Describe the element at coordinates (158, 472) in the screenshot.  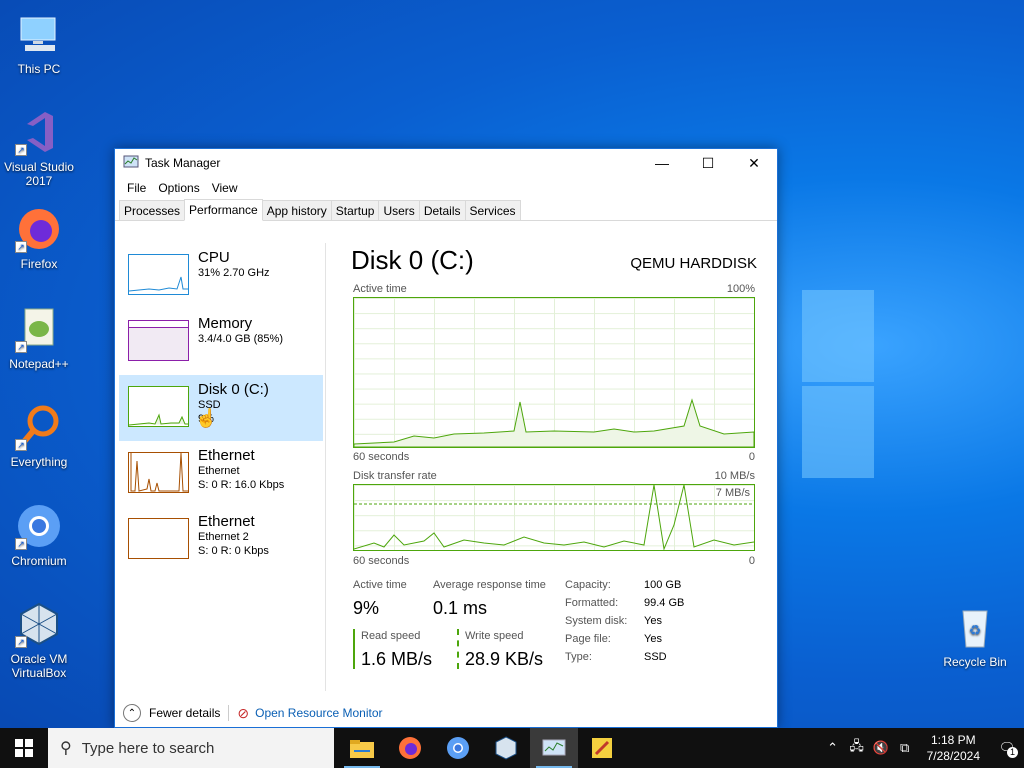
I see `ethernet-thumbnail-graph` at that location.